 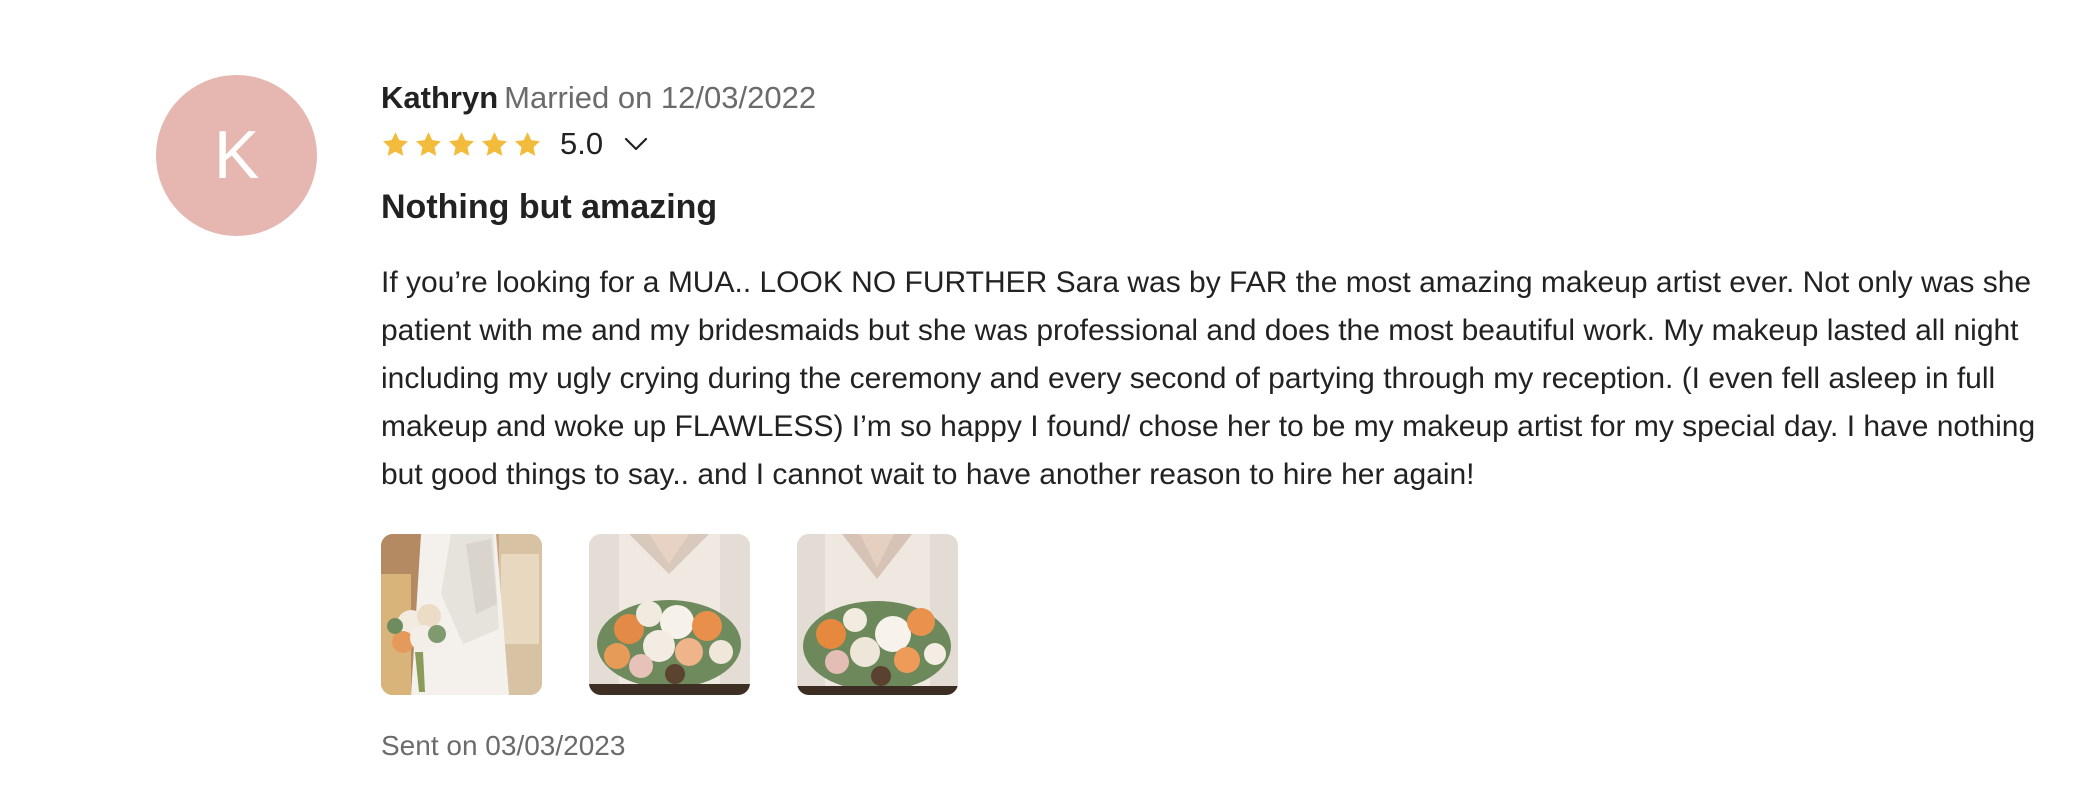 What do you see at coordinates (1211, 144) in the screenshot?
I see `rating-row: 5.0` at bounding box center [1211, 144].